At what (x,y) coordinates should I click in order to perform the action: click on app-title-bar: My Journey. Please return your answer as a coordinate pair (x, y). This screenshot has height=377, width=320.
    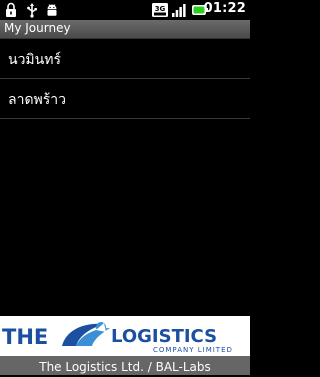
    Looking at the image, I should click on (125, 29).